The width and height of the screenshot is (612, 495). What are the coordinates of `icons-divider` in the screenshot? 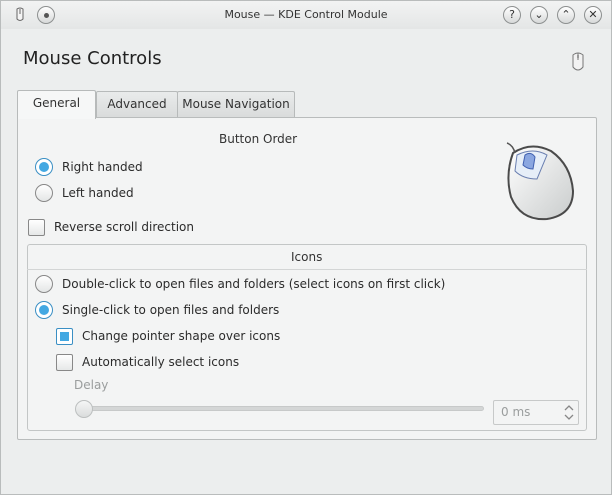 It's located at (307, 269).